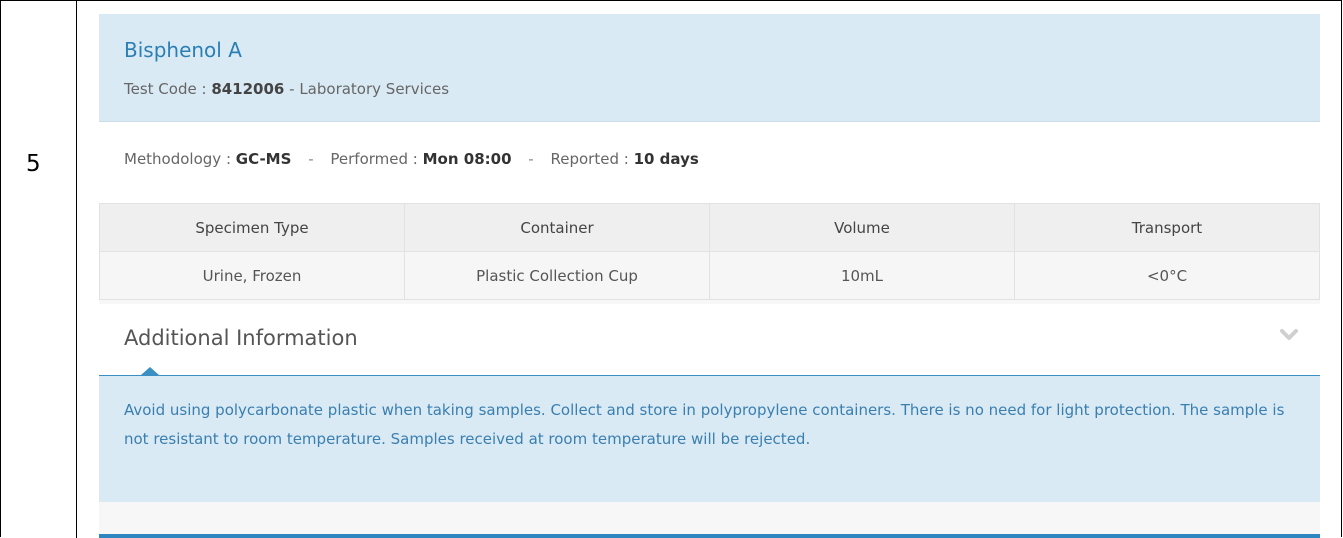 The height and width of the screenshot is (538, 1343). What do you see at coordinates (862, 275) in the screenshot?
I see `cell-volume: 10mL` at bounding box center [862, 275].